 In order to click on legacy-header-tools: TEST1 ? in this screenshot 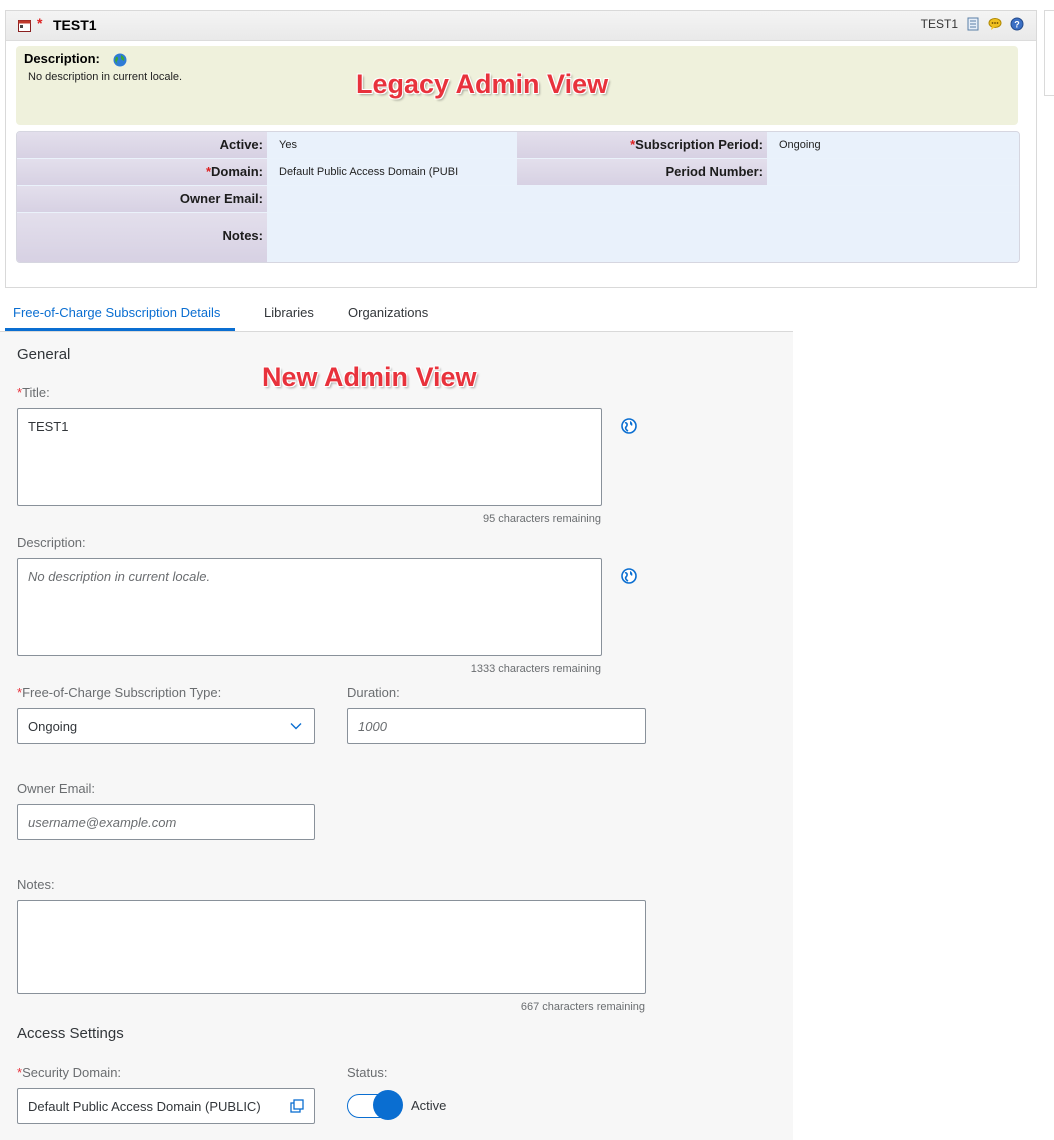, I will do `click(972, 24)`.